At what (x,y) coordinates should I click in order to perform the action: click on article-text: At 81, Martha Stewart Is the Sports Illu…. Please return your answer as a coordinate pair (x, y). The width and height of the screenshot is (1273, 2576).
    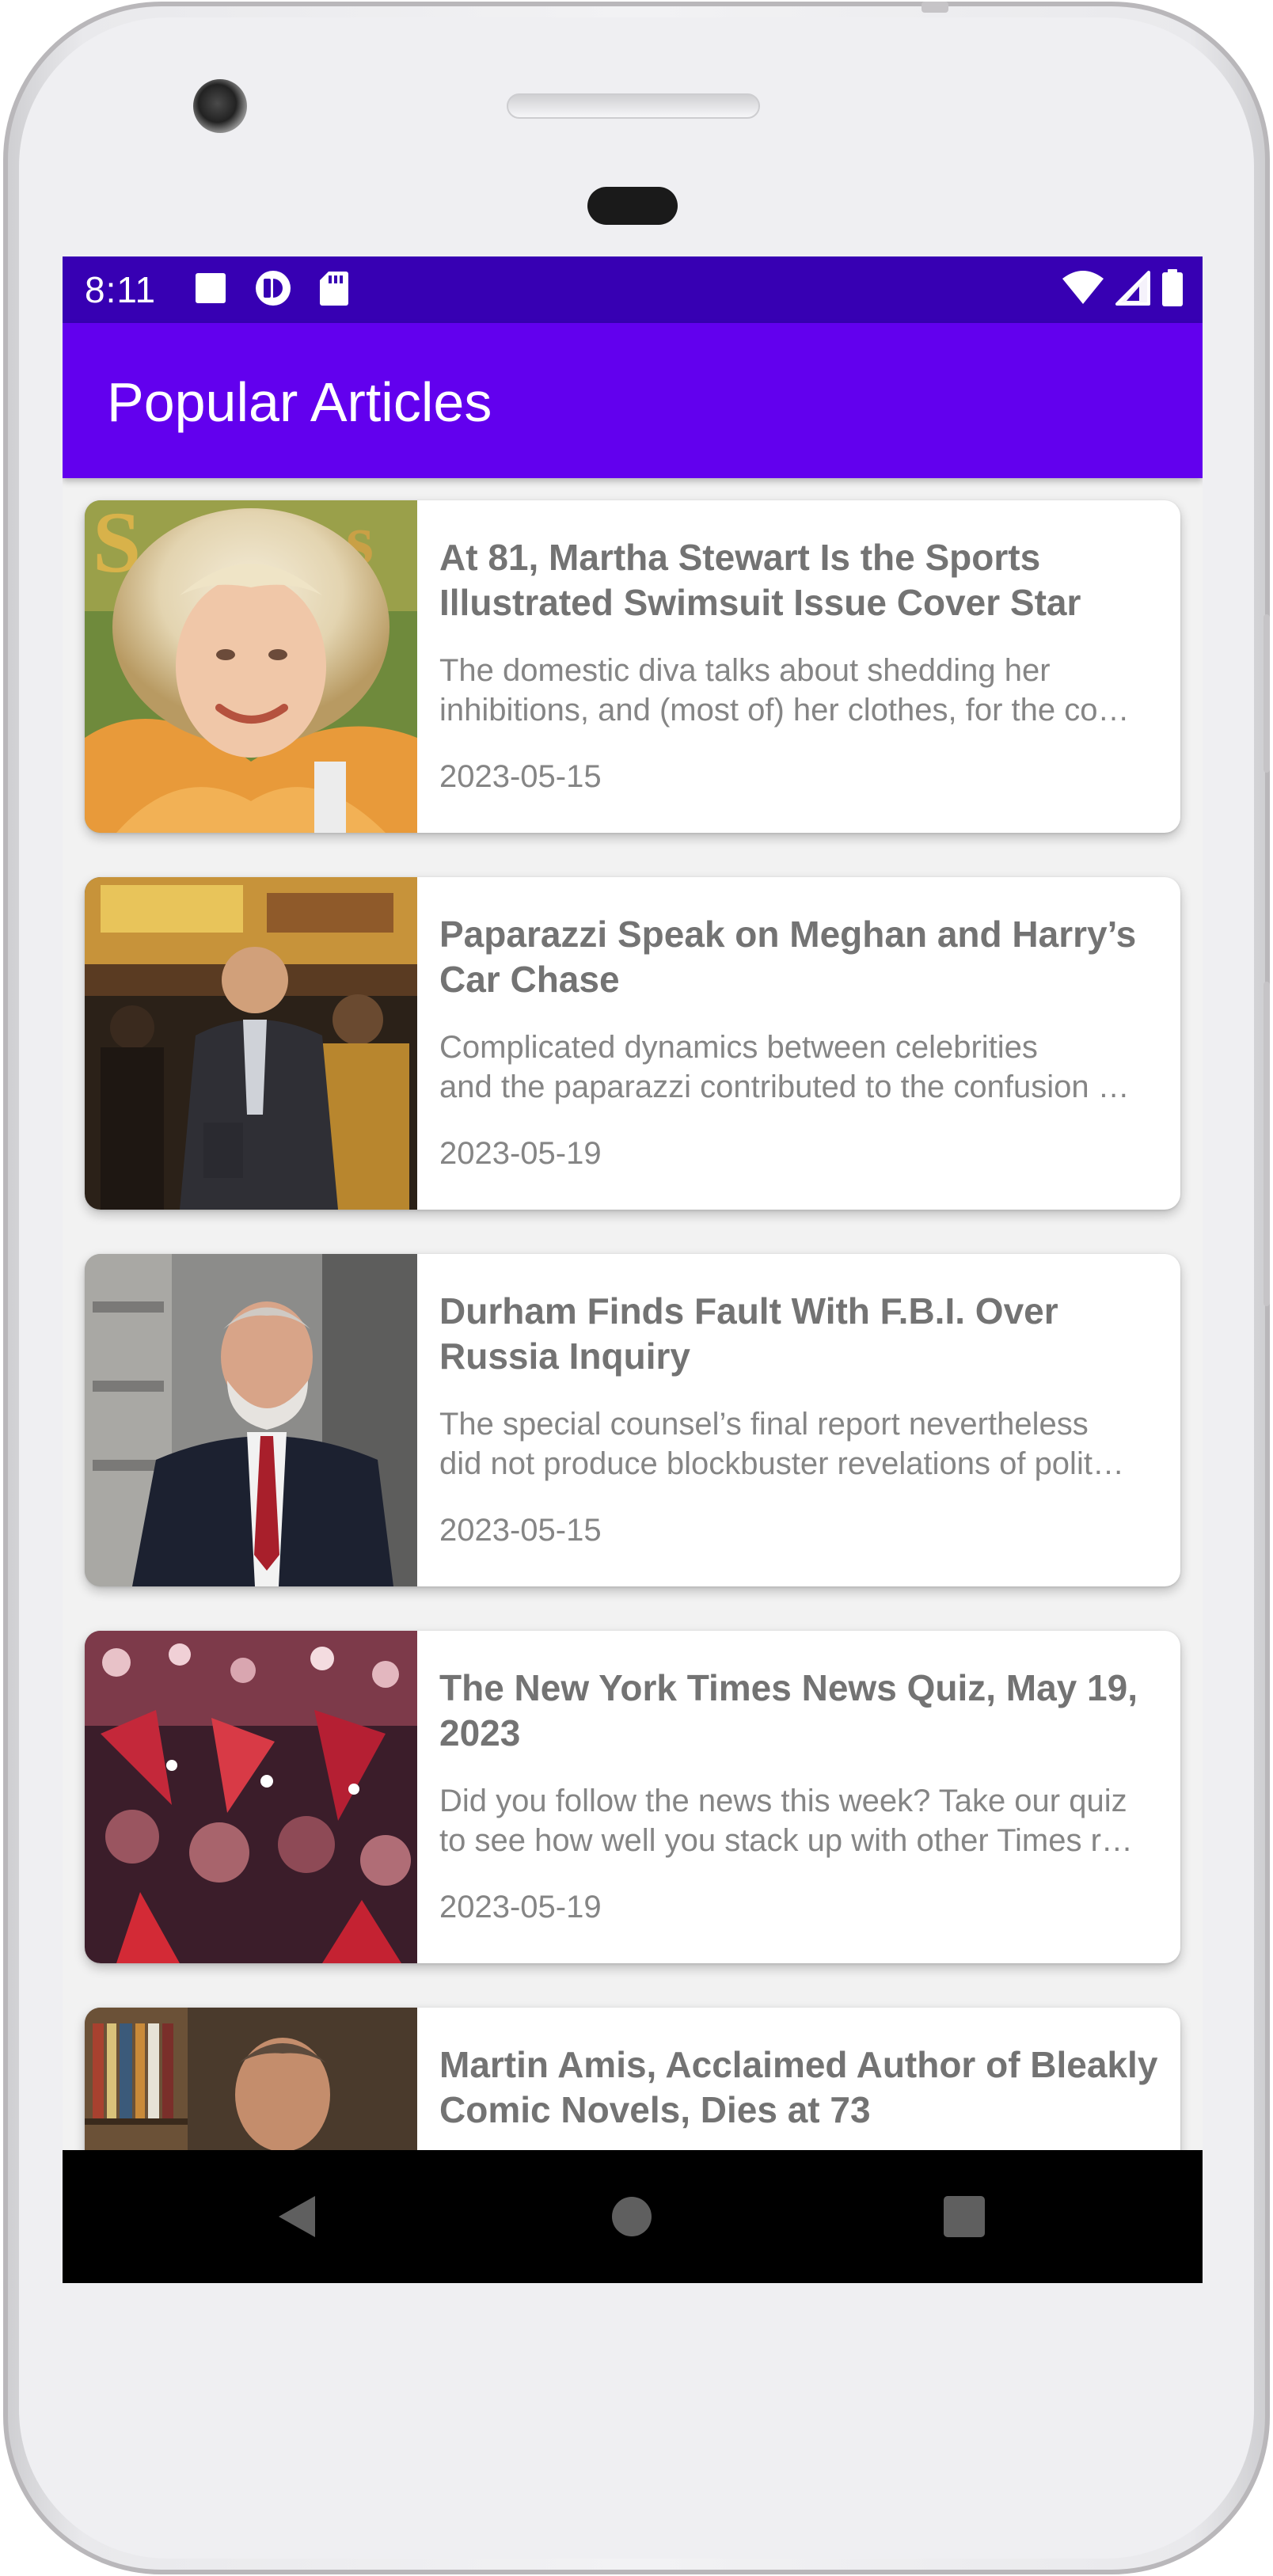
    Looking at the image, I should click on (798, 666).